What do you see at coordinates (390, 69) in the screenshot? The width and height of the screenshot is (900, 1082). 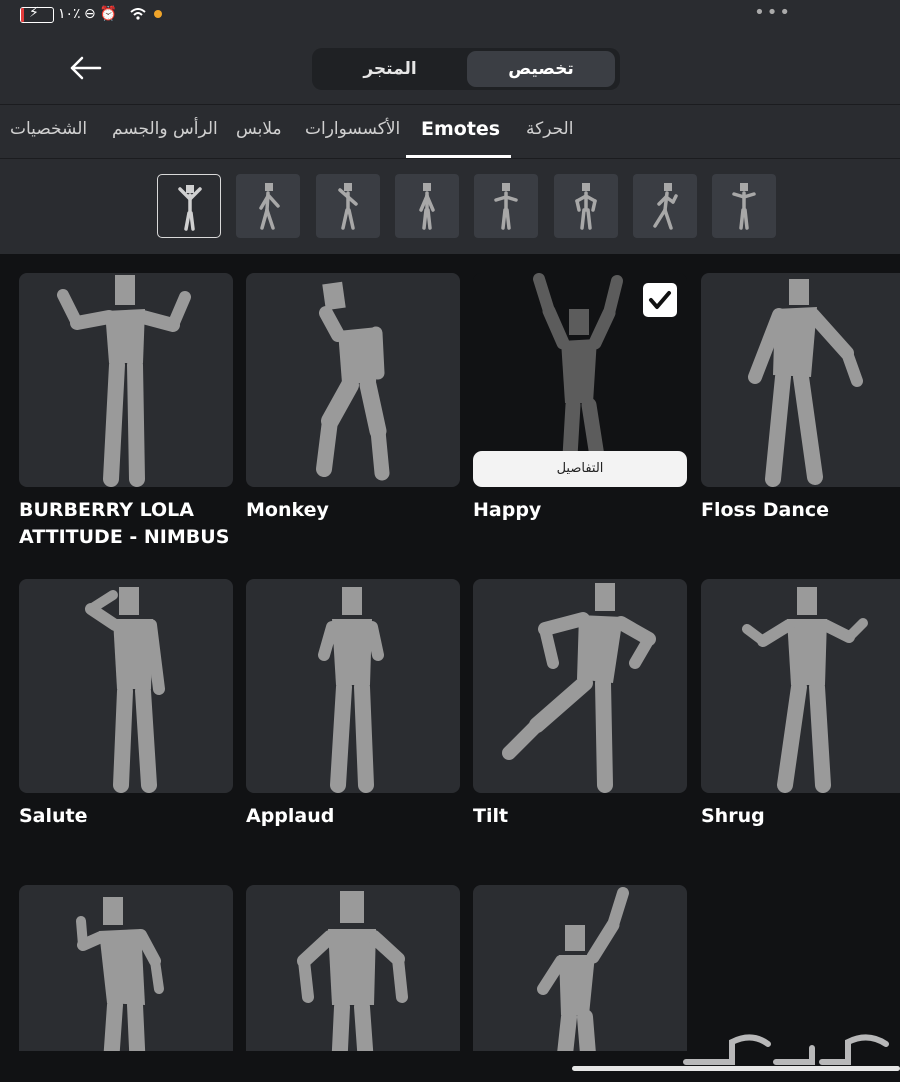 I see `tab-store: المتجر` at bounding box center [390, 69].